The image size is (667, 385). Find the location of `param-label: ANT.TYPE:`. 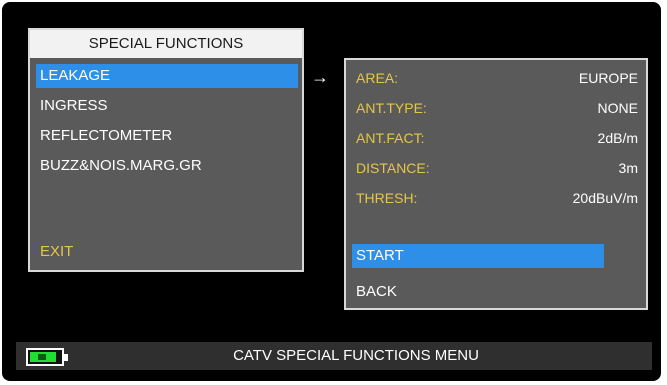

param-label: ANT.TYPE: is located at coordinates (391, 108).